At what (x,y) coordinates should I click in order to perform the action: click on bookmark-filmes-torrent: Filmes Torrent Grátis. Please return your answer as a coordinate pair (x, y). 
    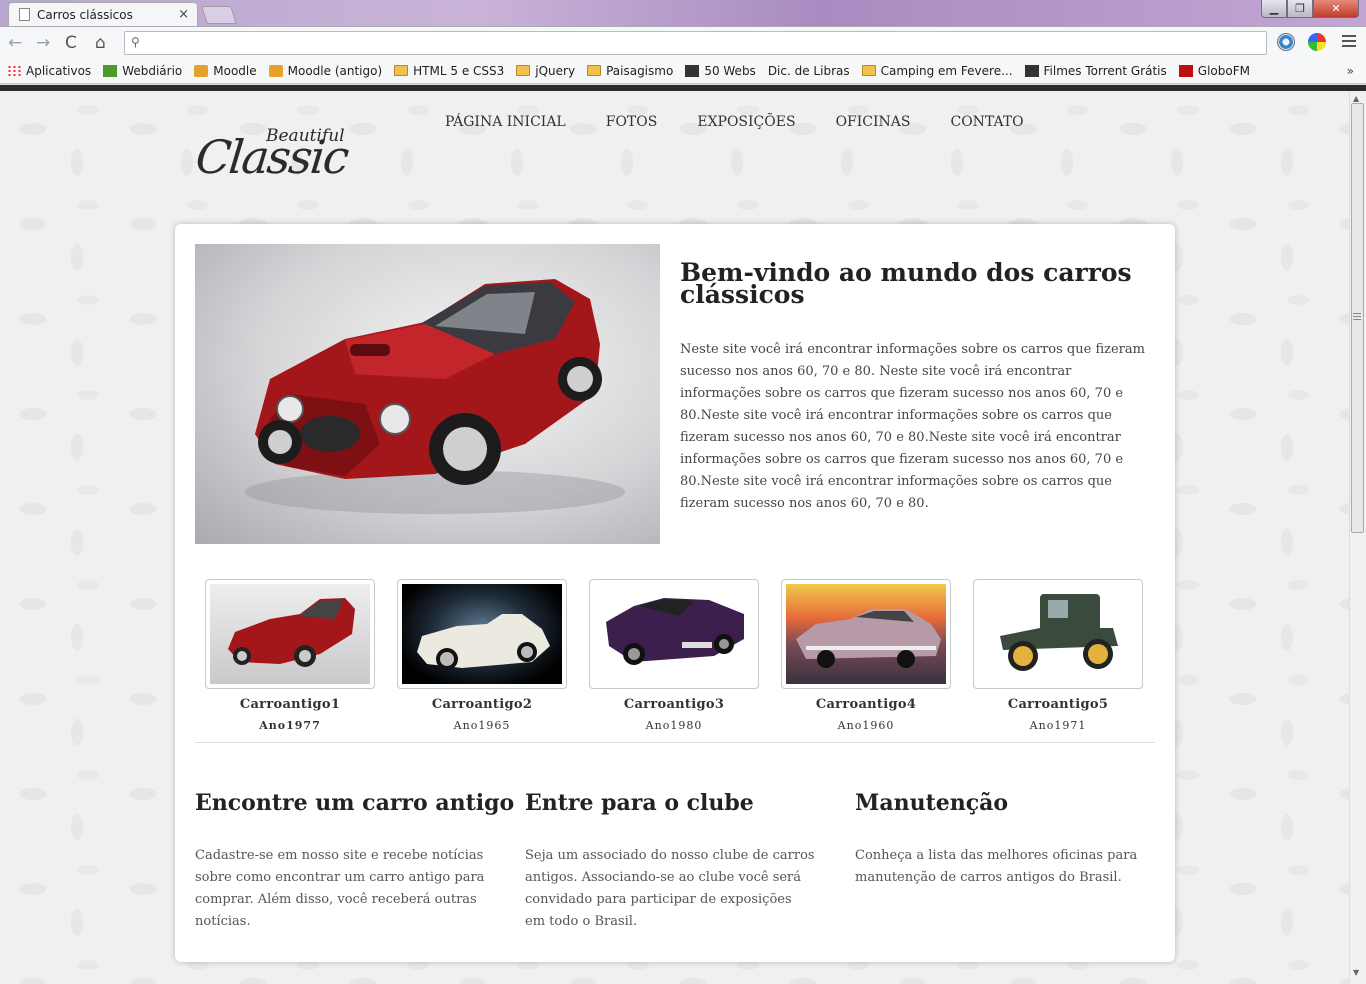
    Looking at the image, I should click on (1095, 70).